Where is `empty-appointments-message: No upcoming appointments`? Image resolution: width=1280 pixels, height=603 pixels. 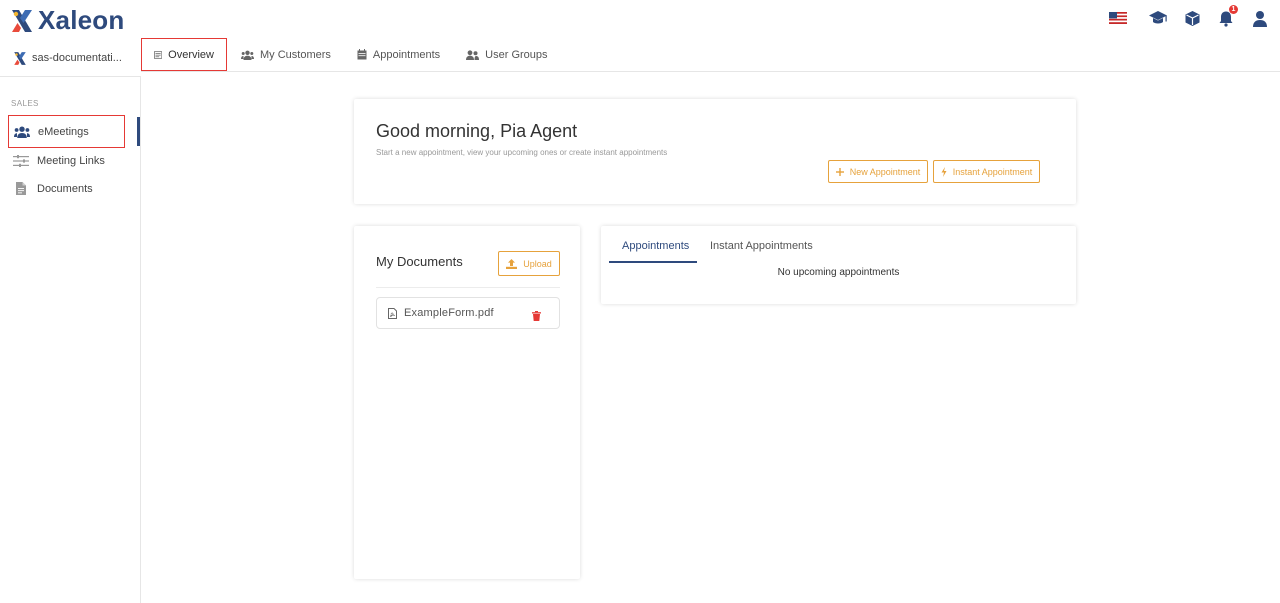 empty-appointments-message: No upcoming appointments is located at coordinates (838, 272).